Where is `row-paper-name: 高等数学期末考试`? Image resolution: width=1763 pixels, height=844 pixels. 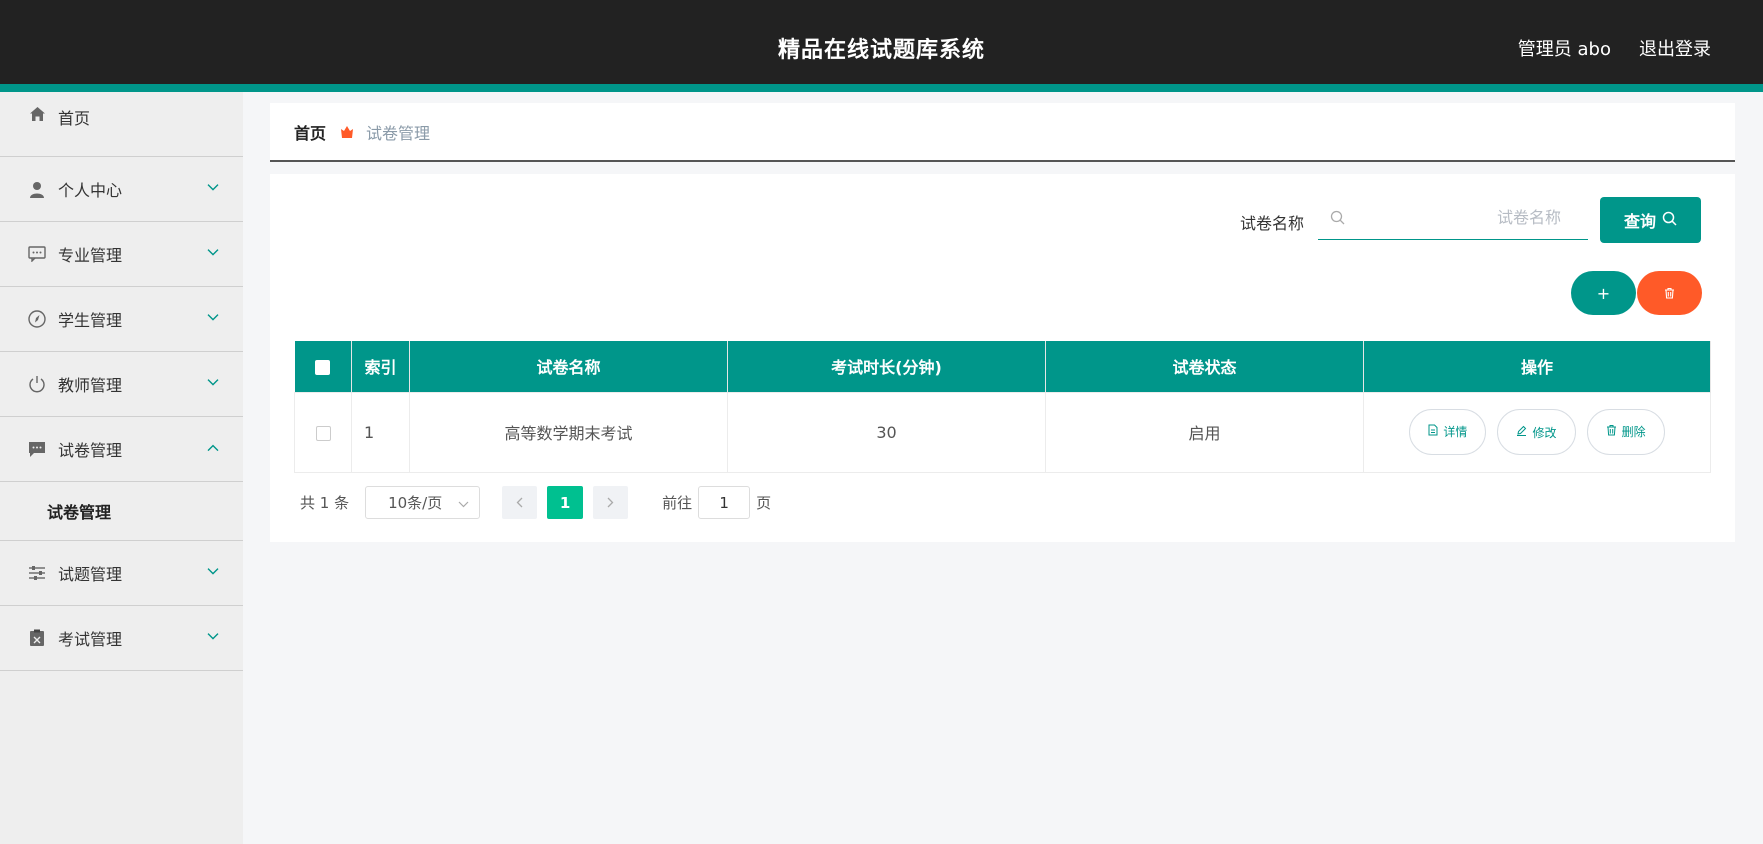 row-paper-name: 高等数学期末考试 is located at coordinates (568, 432).